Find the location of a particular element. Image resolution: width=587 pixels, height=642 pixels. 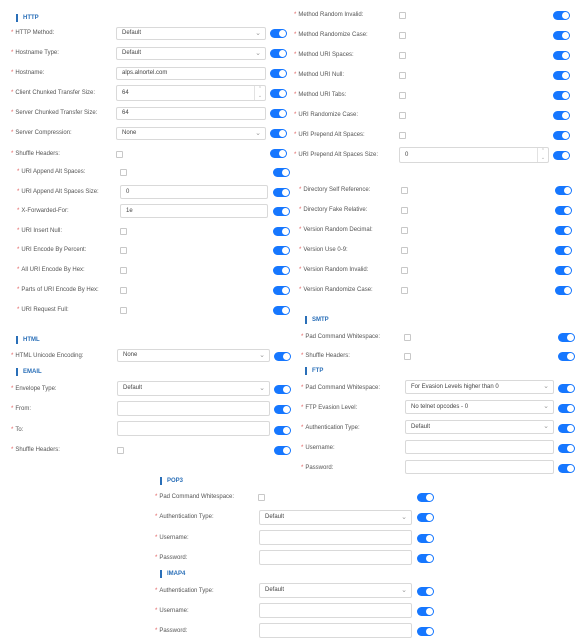

imap4-username-input is located at coordinates (335, 610).